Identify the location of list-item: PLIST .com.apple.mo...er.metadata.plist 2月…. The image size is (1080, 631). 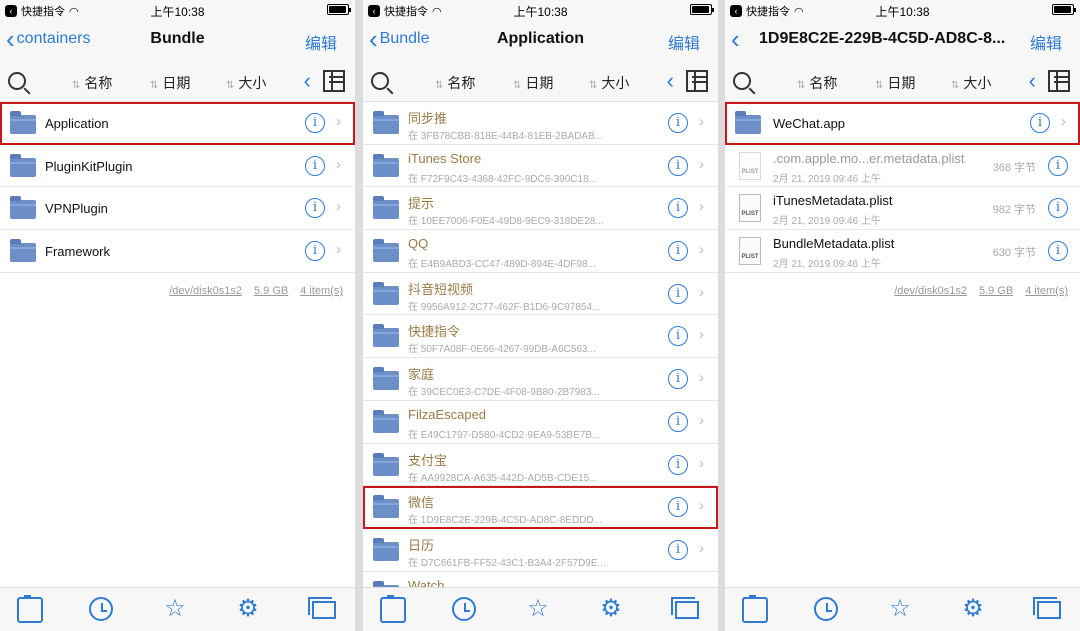
(902, 166).